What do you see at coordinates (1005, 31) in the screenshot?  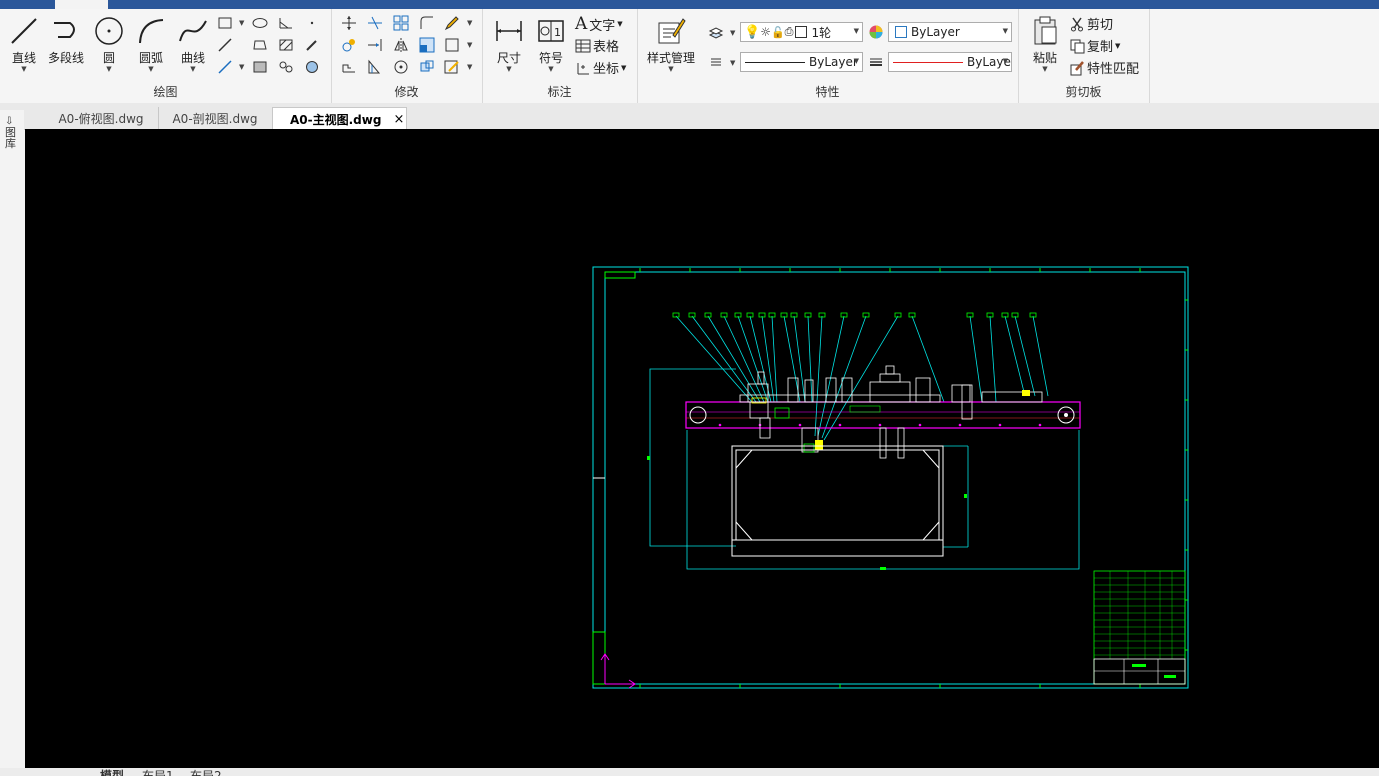 I see `color-dropdown-arrow: ▼` at bounding box center [1005, 31].